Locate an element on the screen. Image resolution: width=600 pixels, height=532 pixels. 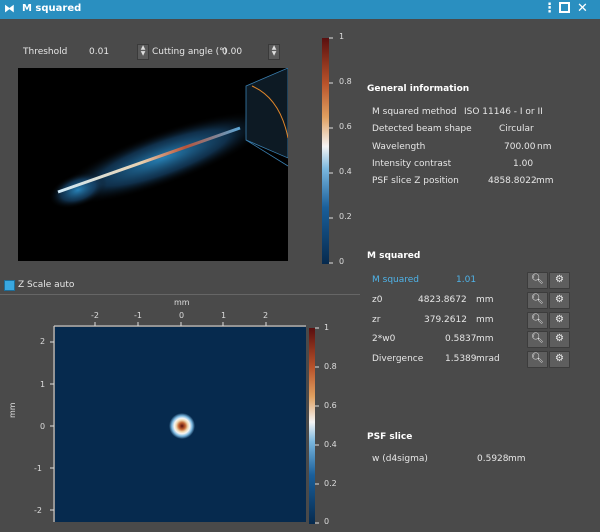
top-colorbar-tick: 0.6 is located at coordinates (345, 126).